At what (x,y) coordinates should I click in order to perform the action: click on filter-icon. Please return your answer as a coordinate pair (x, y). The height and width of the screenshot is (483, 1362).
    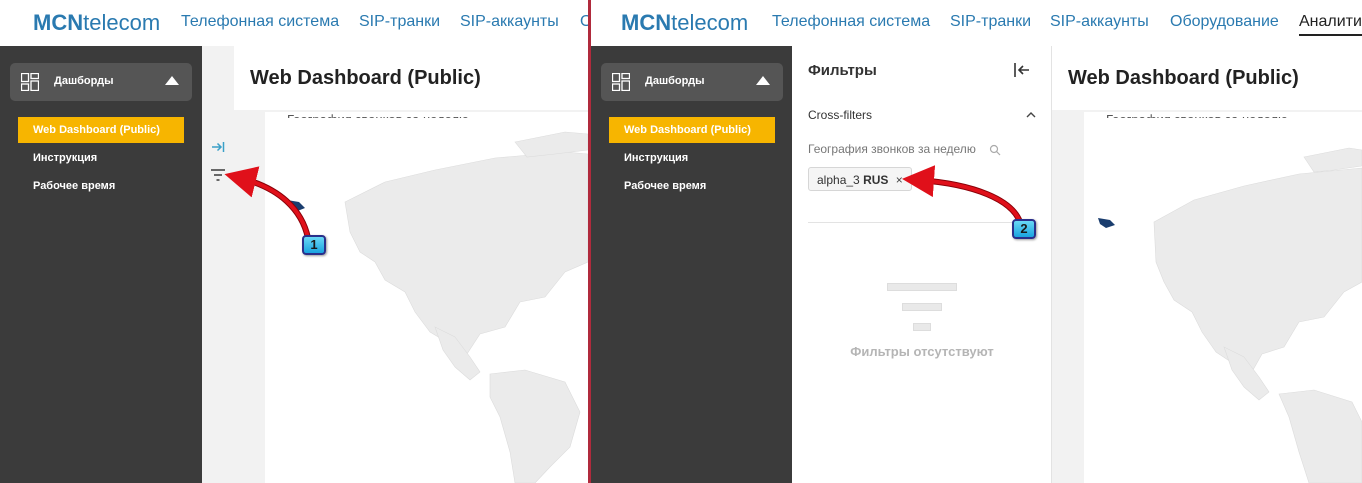
    Looking at the image, I should click on (218, 175).